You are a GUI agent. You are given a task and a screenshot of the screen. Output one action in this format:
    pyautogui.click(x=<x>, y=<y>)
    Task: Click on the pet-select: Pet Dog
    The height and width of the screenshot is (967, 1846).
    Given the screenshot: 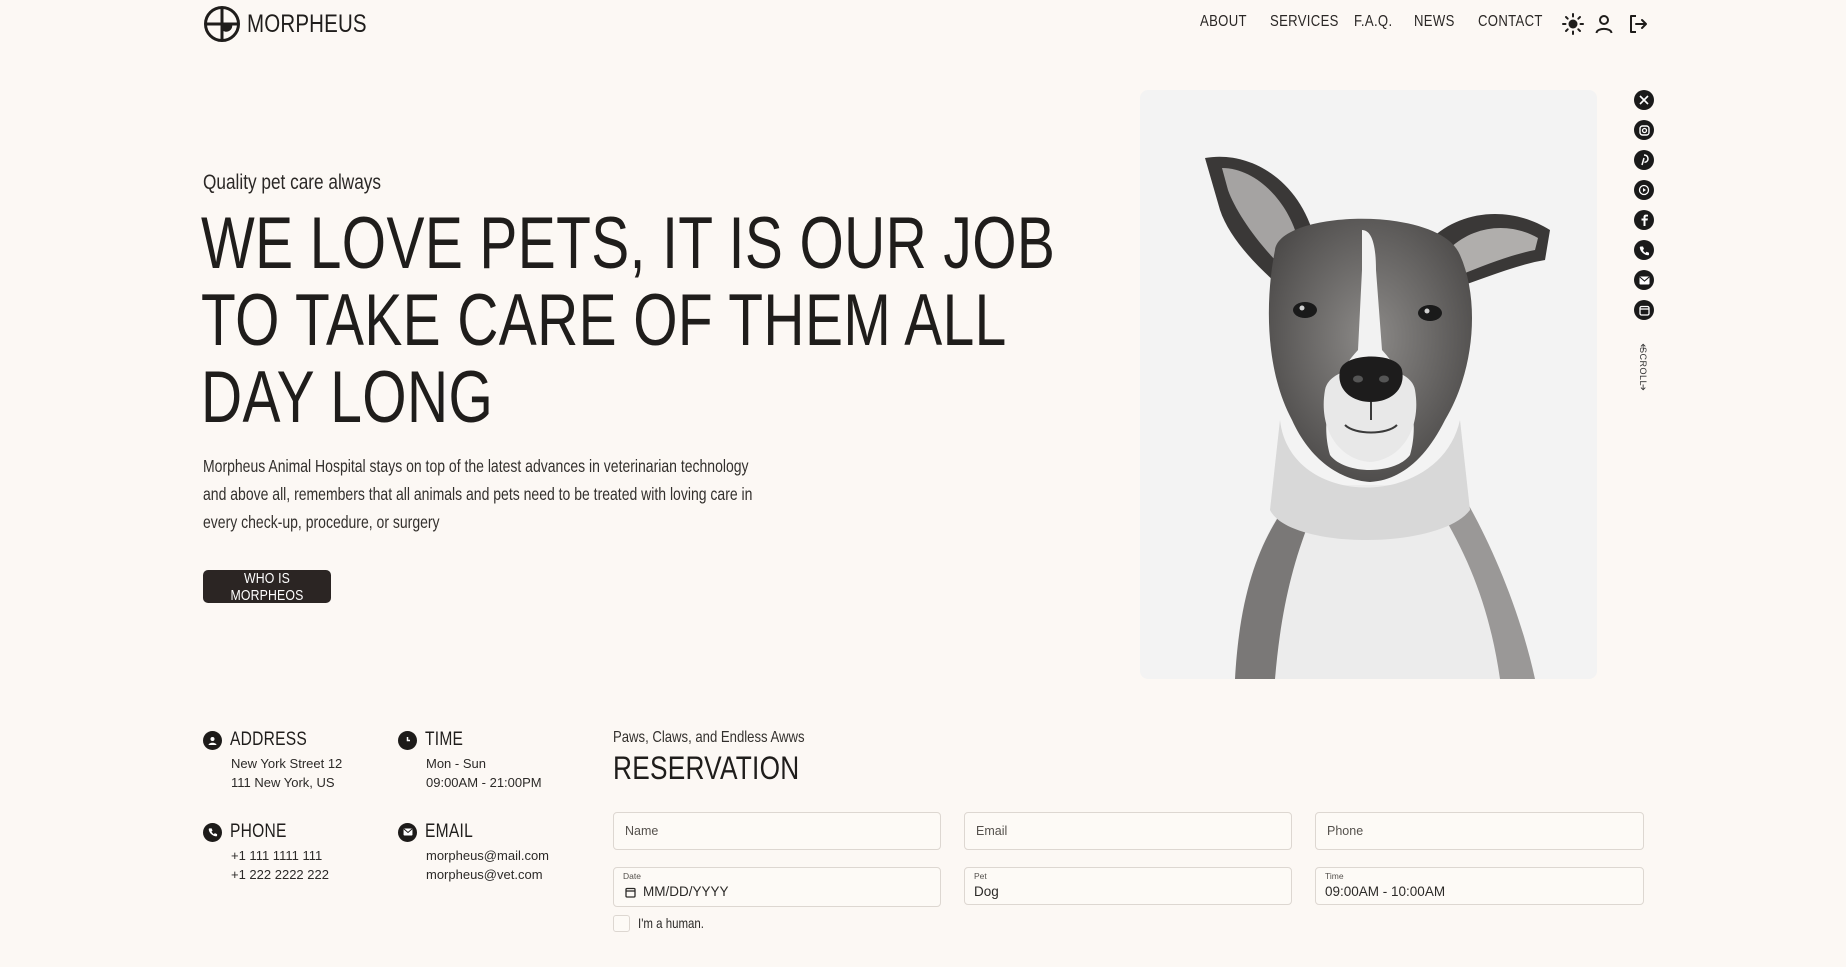 What is the action you would take?
    pyautogui.click(x=1128, y=886)
    